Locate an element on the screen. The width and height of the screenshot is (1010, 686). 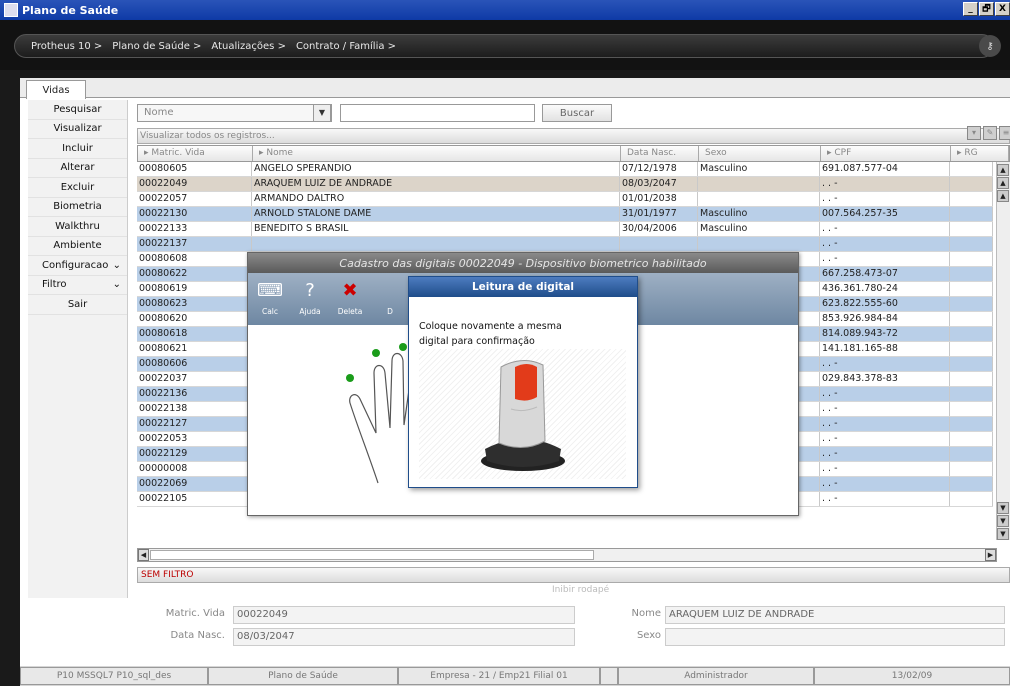
table-cell: 00080608 is located at coordinates (194, 259).